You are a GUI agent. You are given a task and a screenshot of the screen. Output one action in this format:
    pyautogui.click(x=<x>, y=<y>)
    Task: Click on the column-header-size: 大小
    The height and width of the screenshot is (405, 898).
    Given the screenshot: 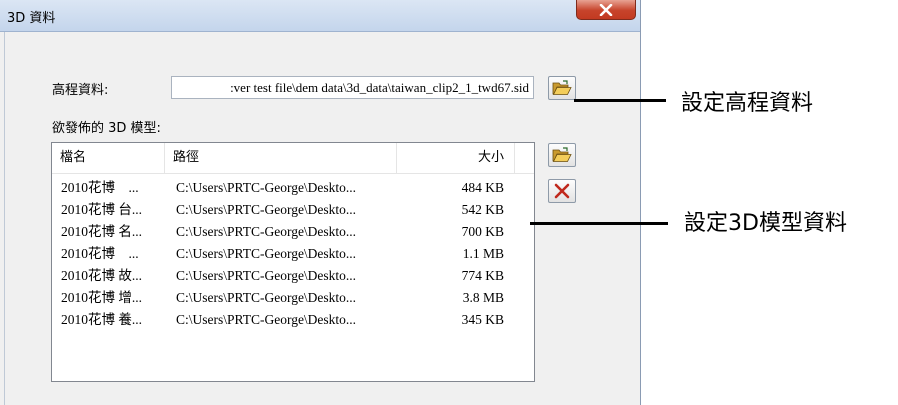 What is the action you would take?
    pyautogui.click(x=456, y=158)
    